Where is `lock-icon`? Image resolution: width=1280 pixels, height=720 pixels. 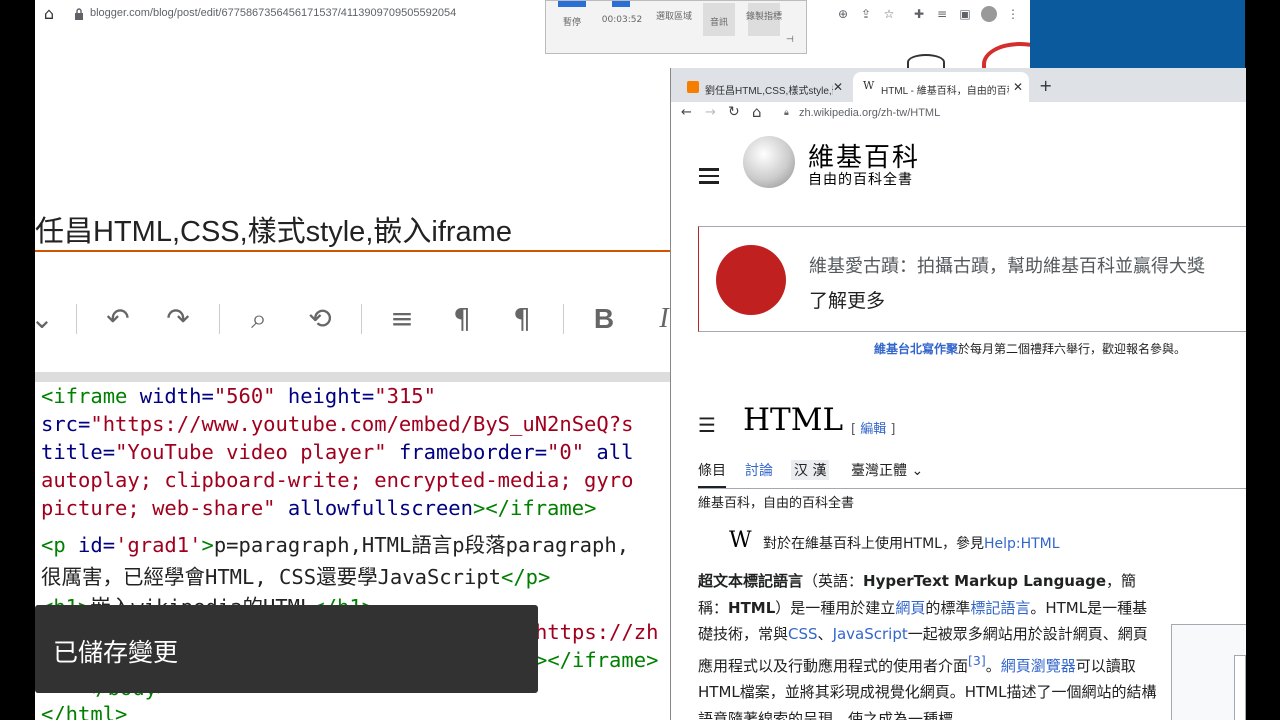
lock-icon is located at coordinates (79, 14).